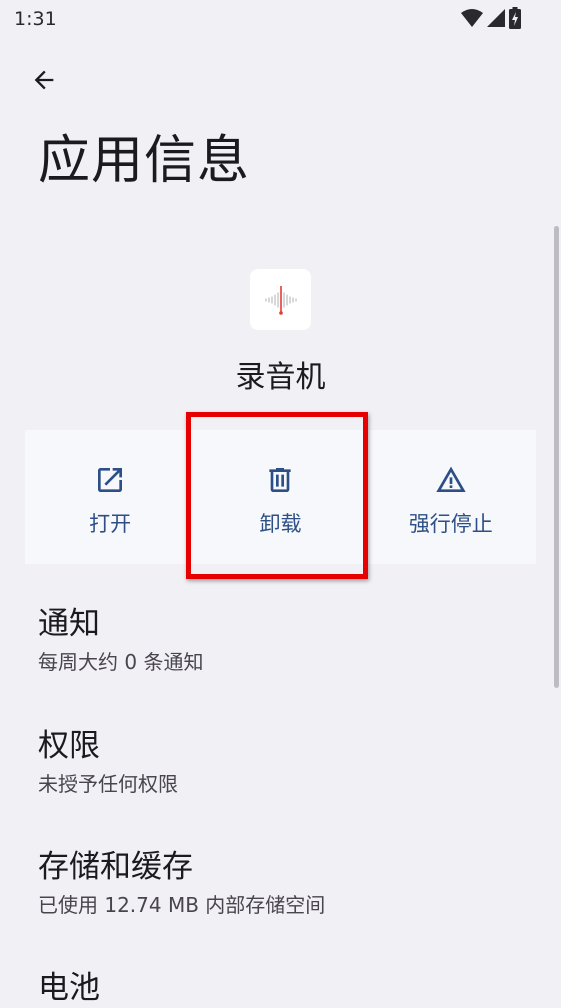  Describe the element at coordinates (182, 905) in the screenshot. I see `settings-item-subtitle: 已使用 12.74 MB 内部存储空间` at that location.